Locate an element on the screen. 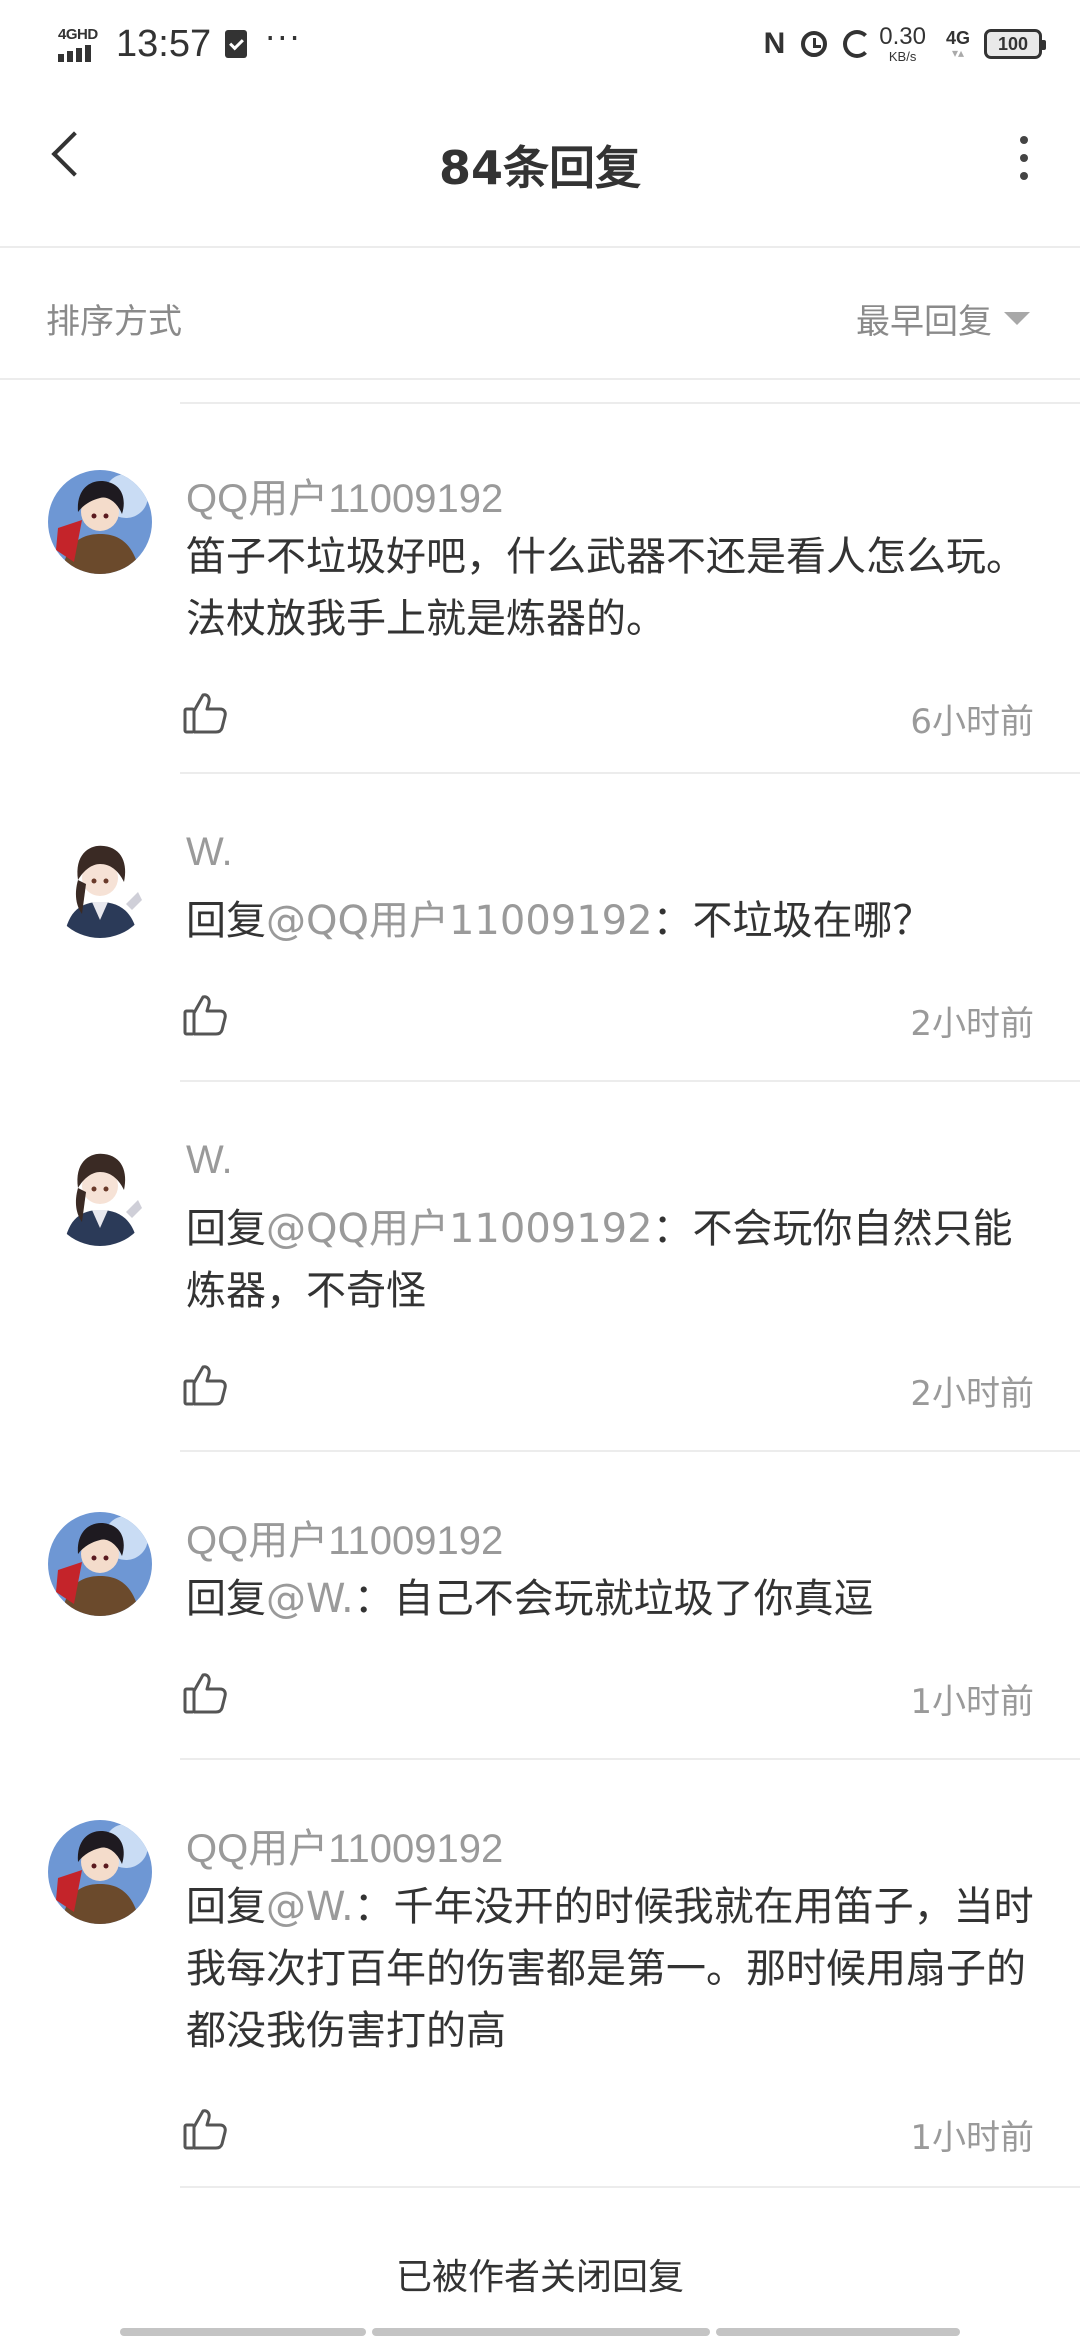  cellular-indicator: 4G ▾▴ is located at coordinates (958, 44).